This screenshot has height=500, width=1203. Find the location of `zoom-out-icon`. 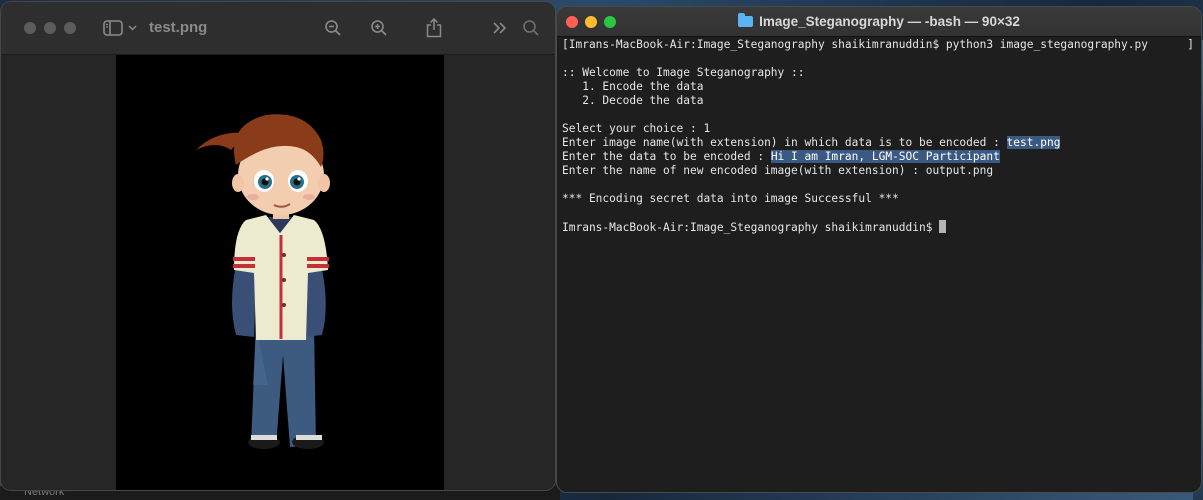

zoom-out-icon is located at coordinates (333, 28).